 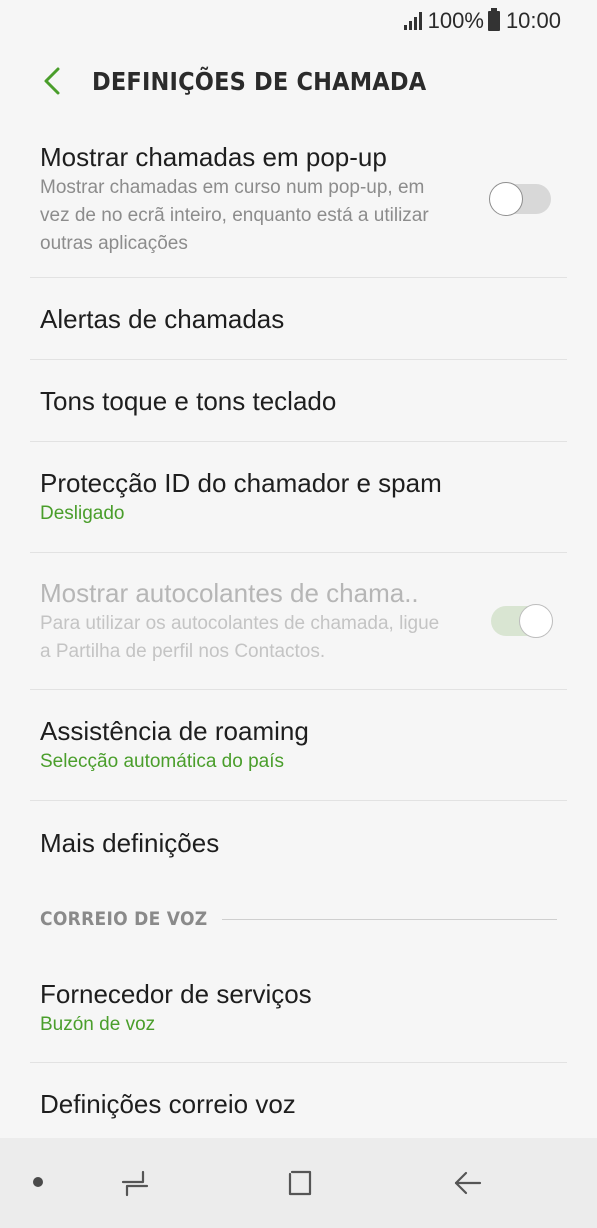 I want to click on recent-apps-icon, so click(x=135, y=1183).